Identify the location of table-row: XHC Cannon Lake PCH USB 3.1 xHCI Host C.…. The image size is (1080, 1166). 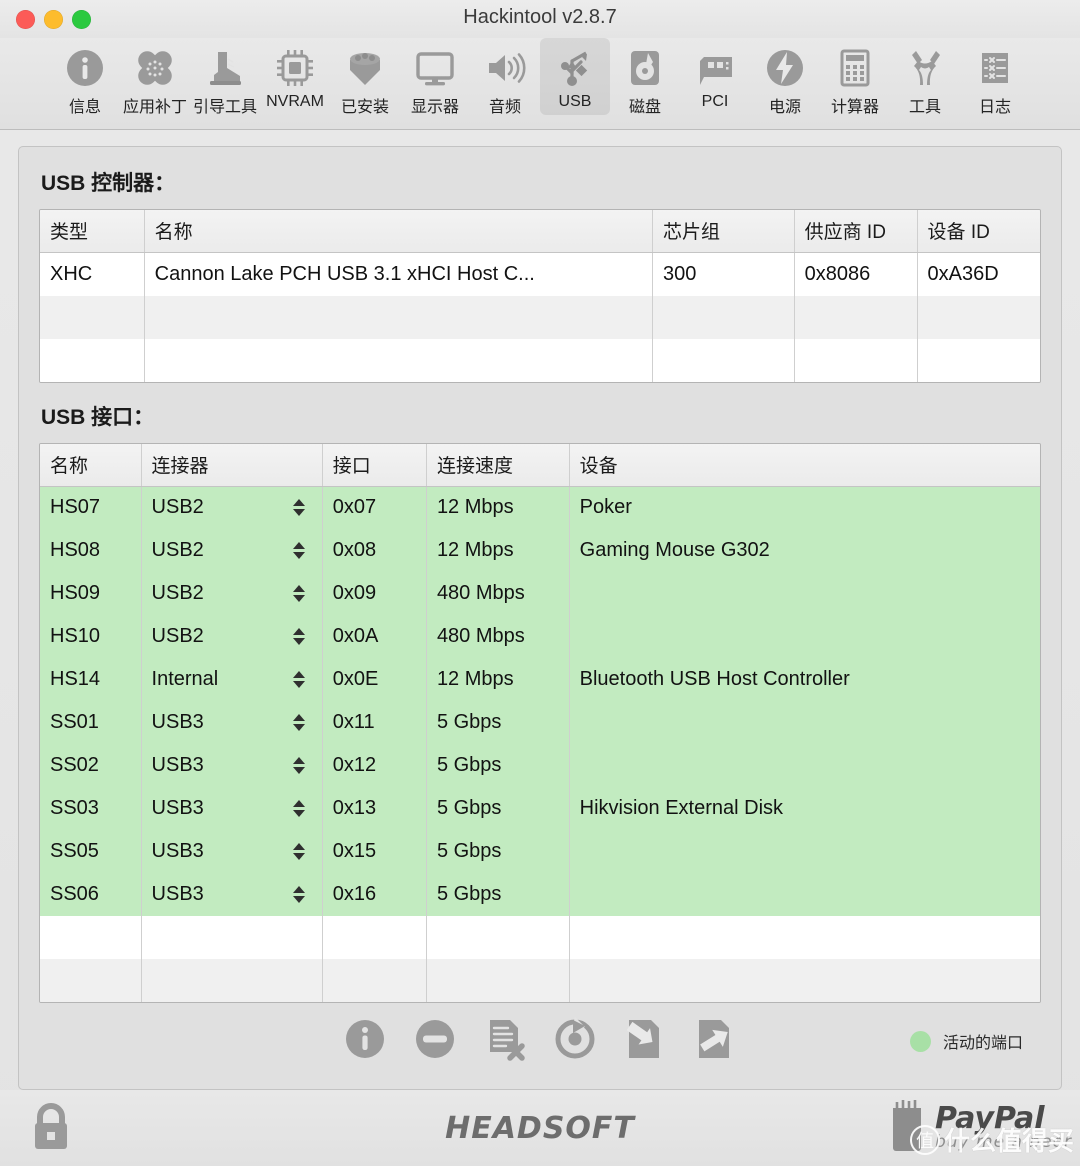
(540, 274).